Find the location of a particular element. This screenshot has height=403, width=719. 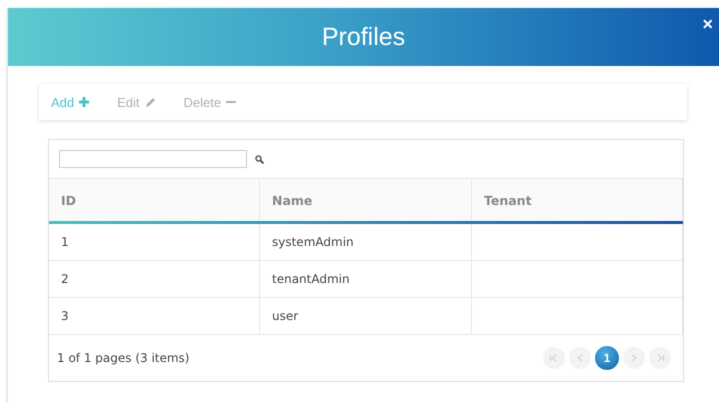

column-header: ID is located at coordinates (154, 200).